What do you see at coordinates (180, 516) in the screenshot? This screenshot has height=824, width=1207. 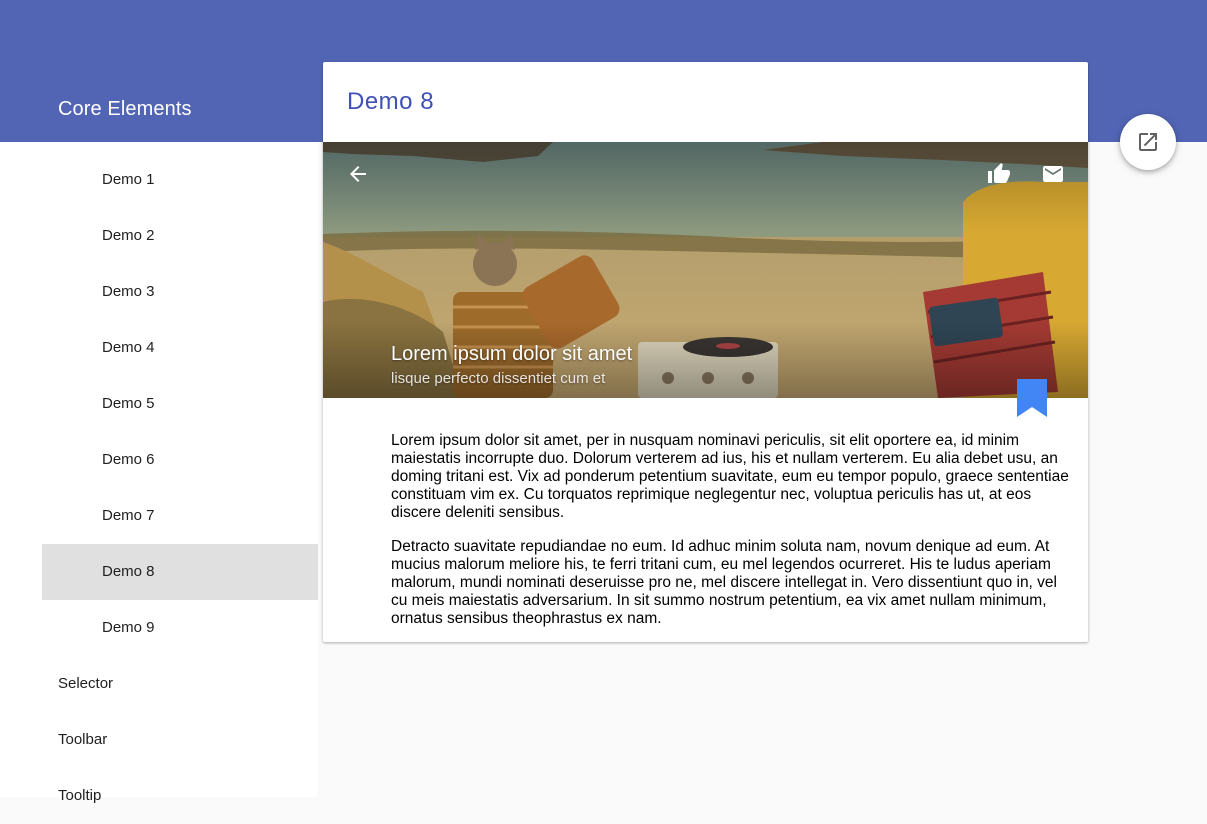 I see `sidebar-item-demo-7: Demo 7` at bounding box center [180, 516].